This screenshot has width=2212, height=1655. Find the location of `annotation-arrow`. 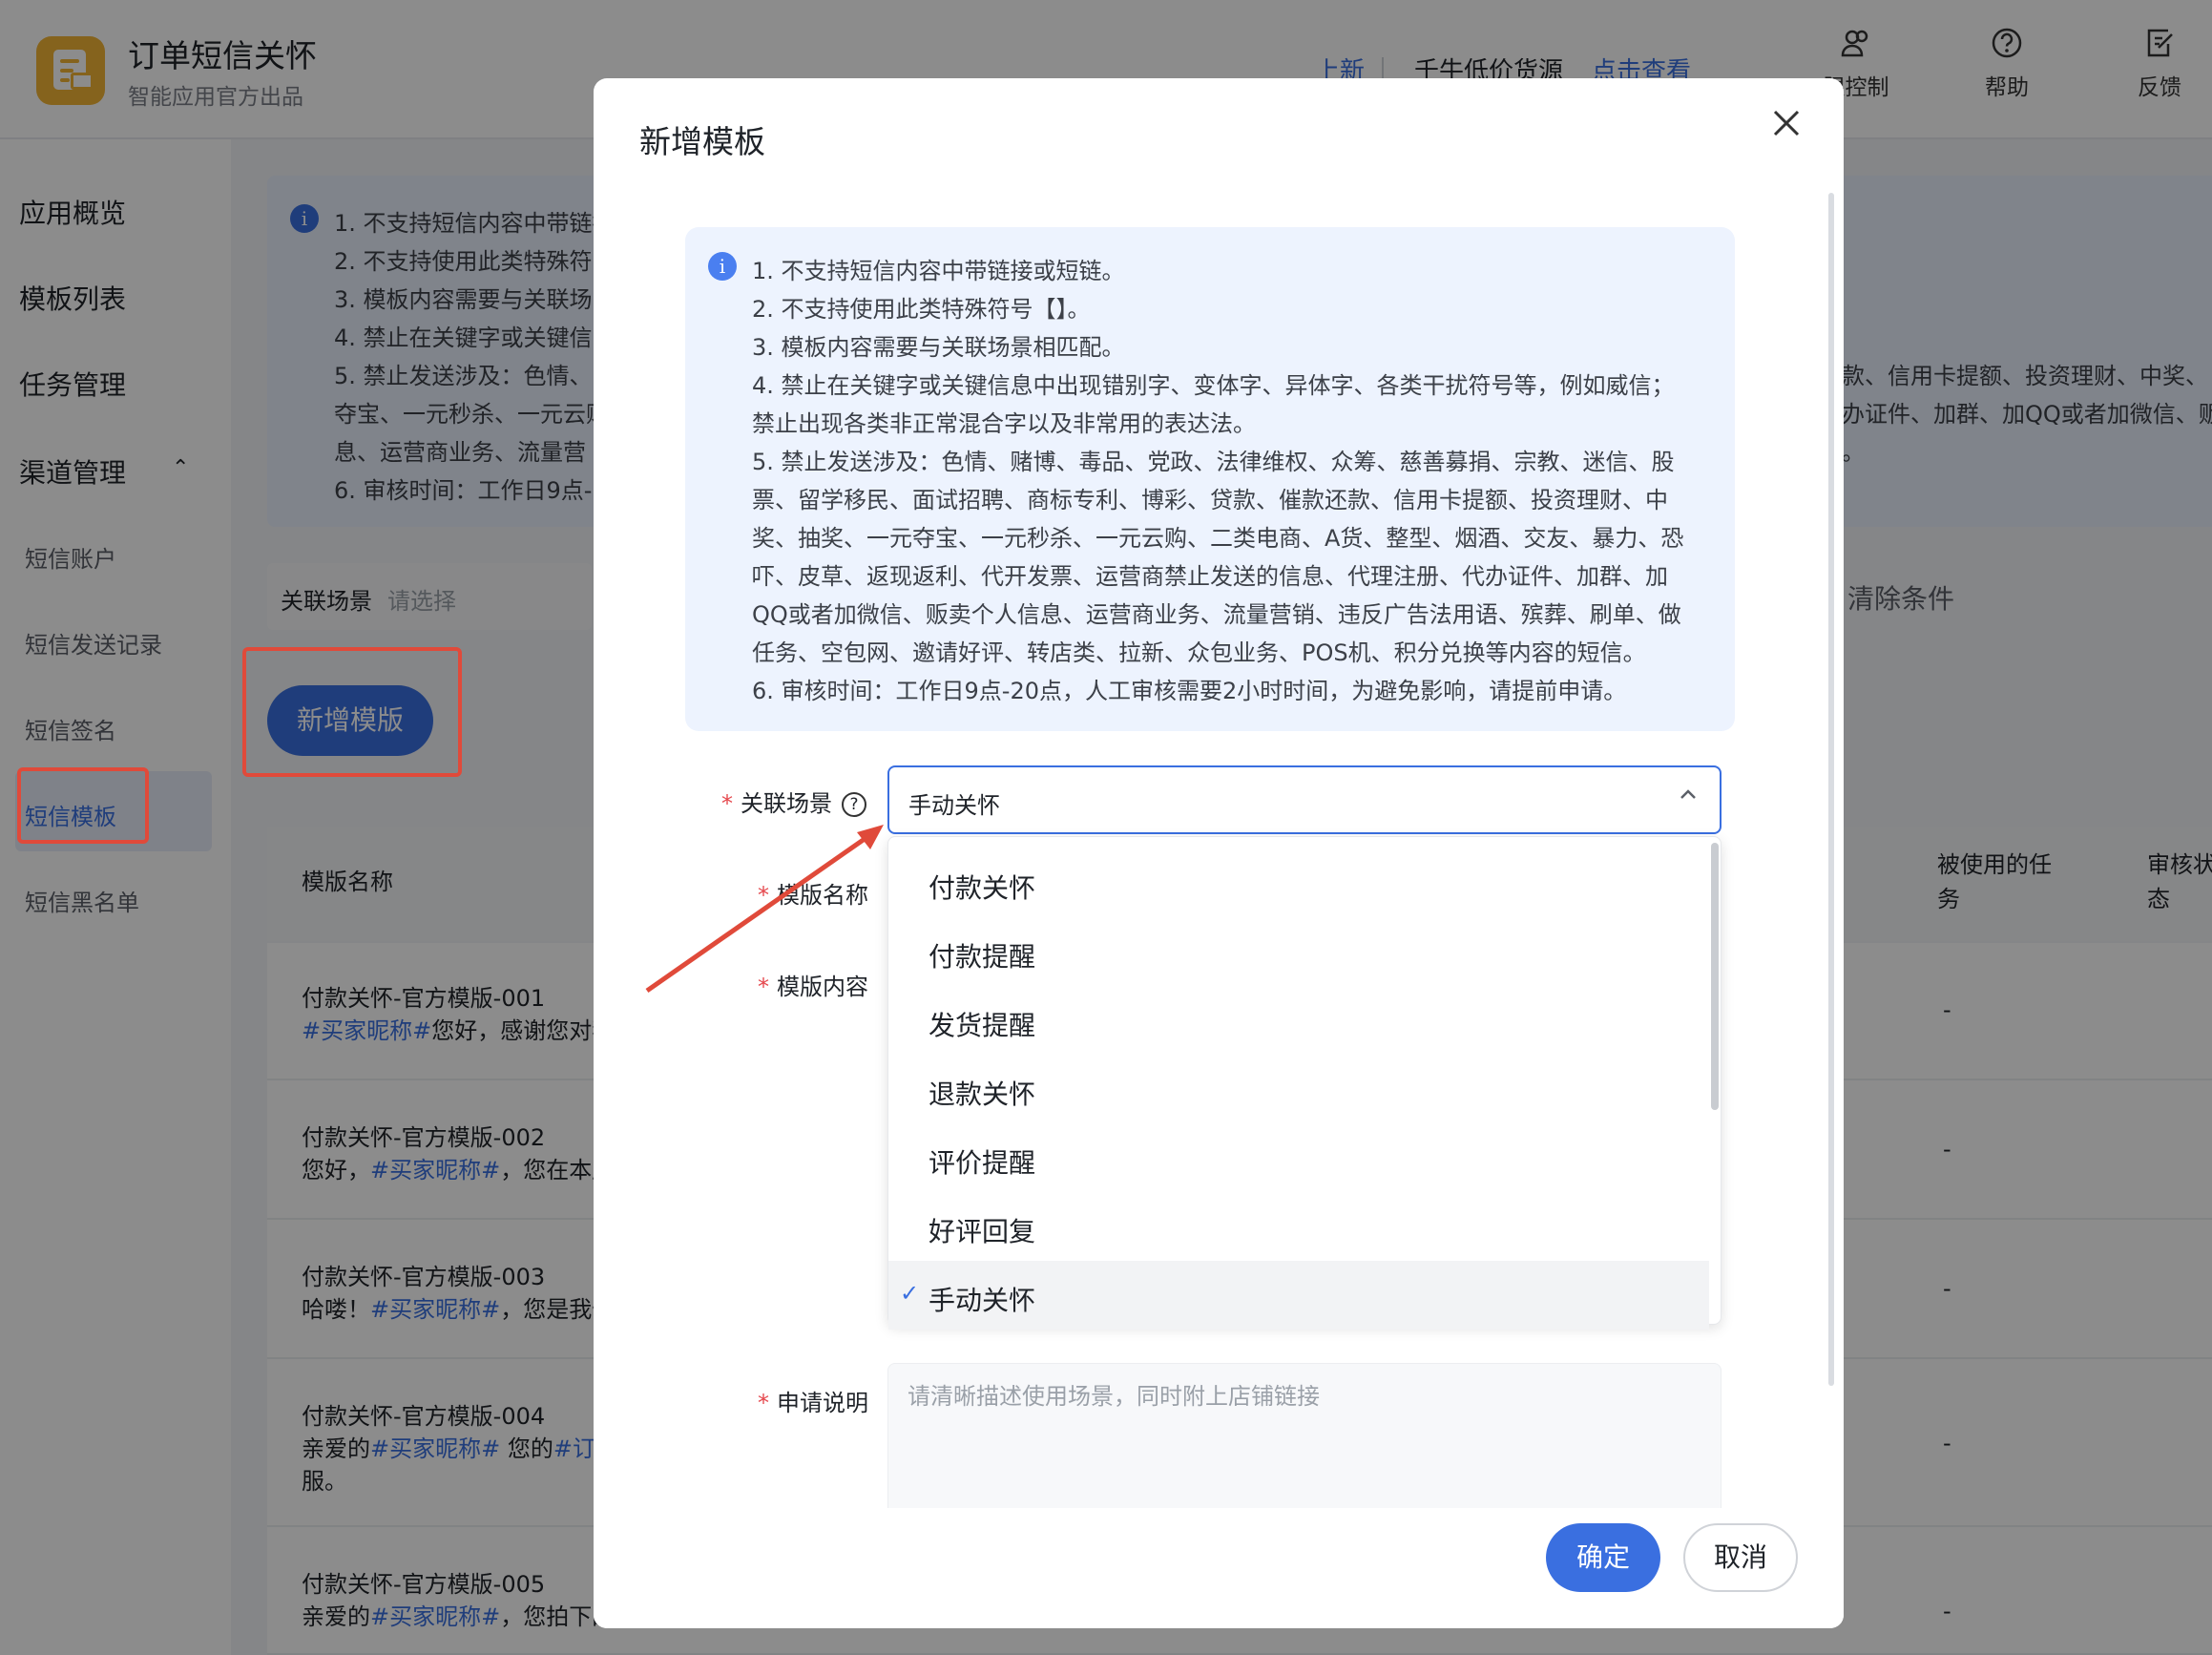

annotation-arrow is located at coordinates (765, 909).